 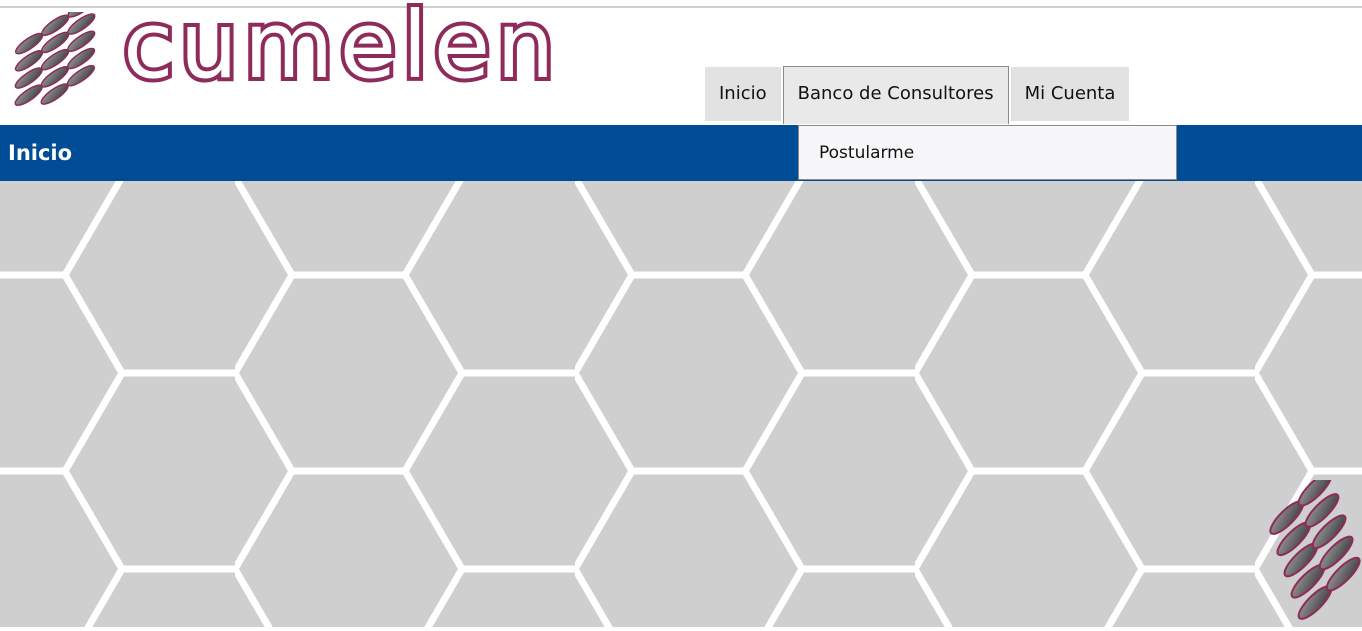 I want to click on cumelen-logo: cumelen, so click(x=335, y=56).